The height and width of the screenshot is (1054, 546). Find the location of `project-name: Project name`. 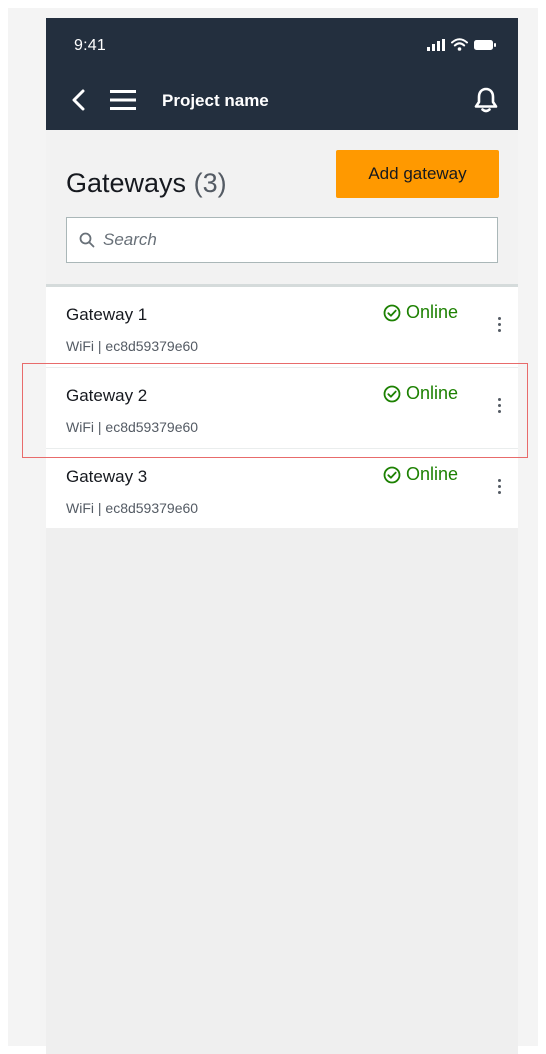

project-name: Project name is located at coordinates (215, 100).